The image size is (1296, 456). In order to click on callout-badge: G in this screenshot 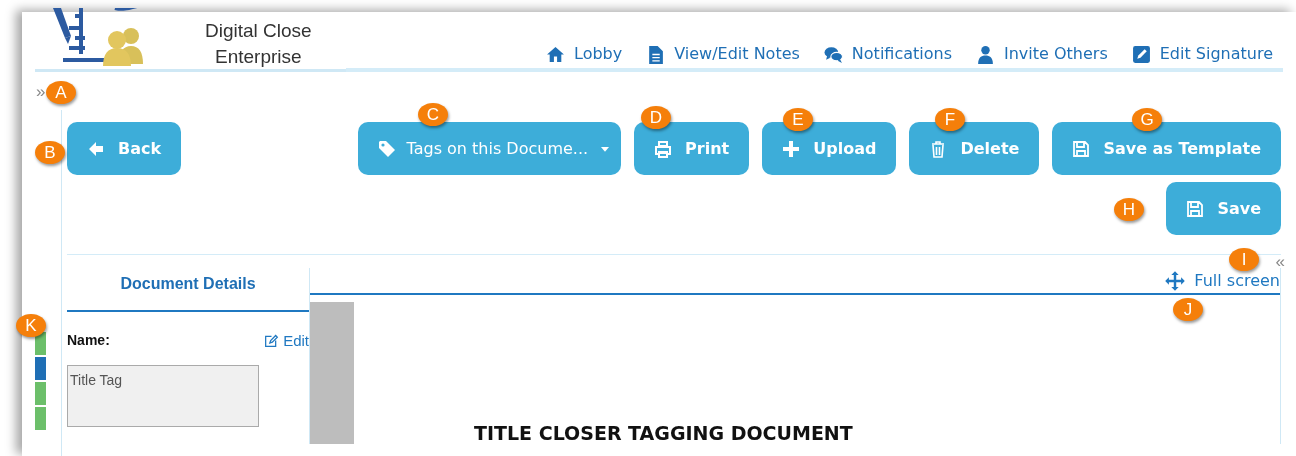, I will do `click(1147, 119)`.